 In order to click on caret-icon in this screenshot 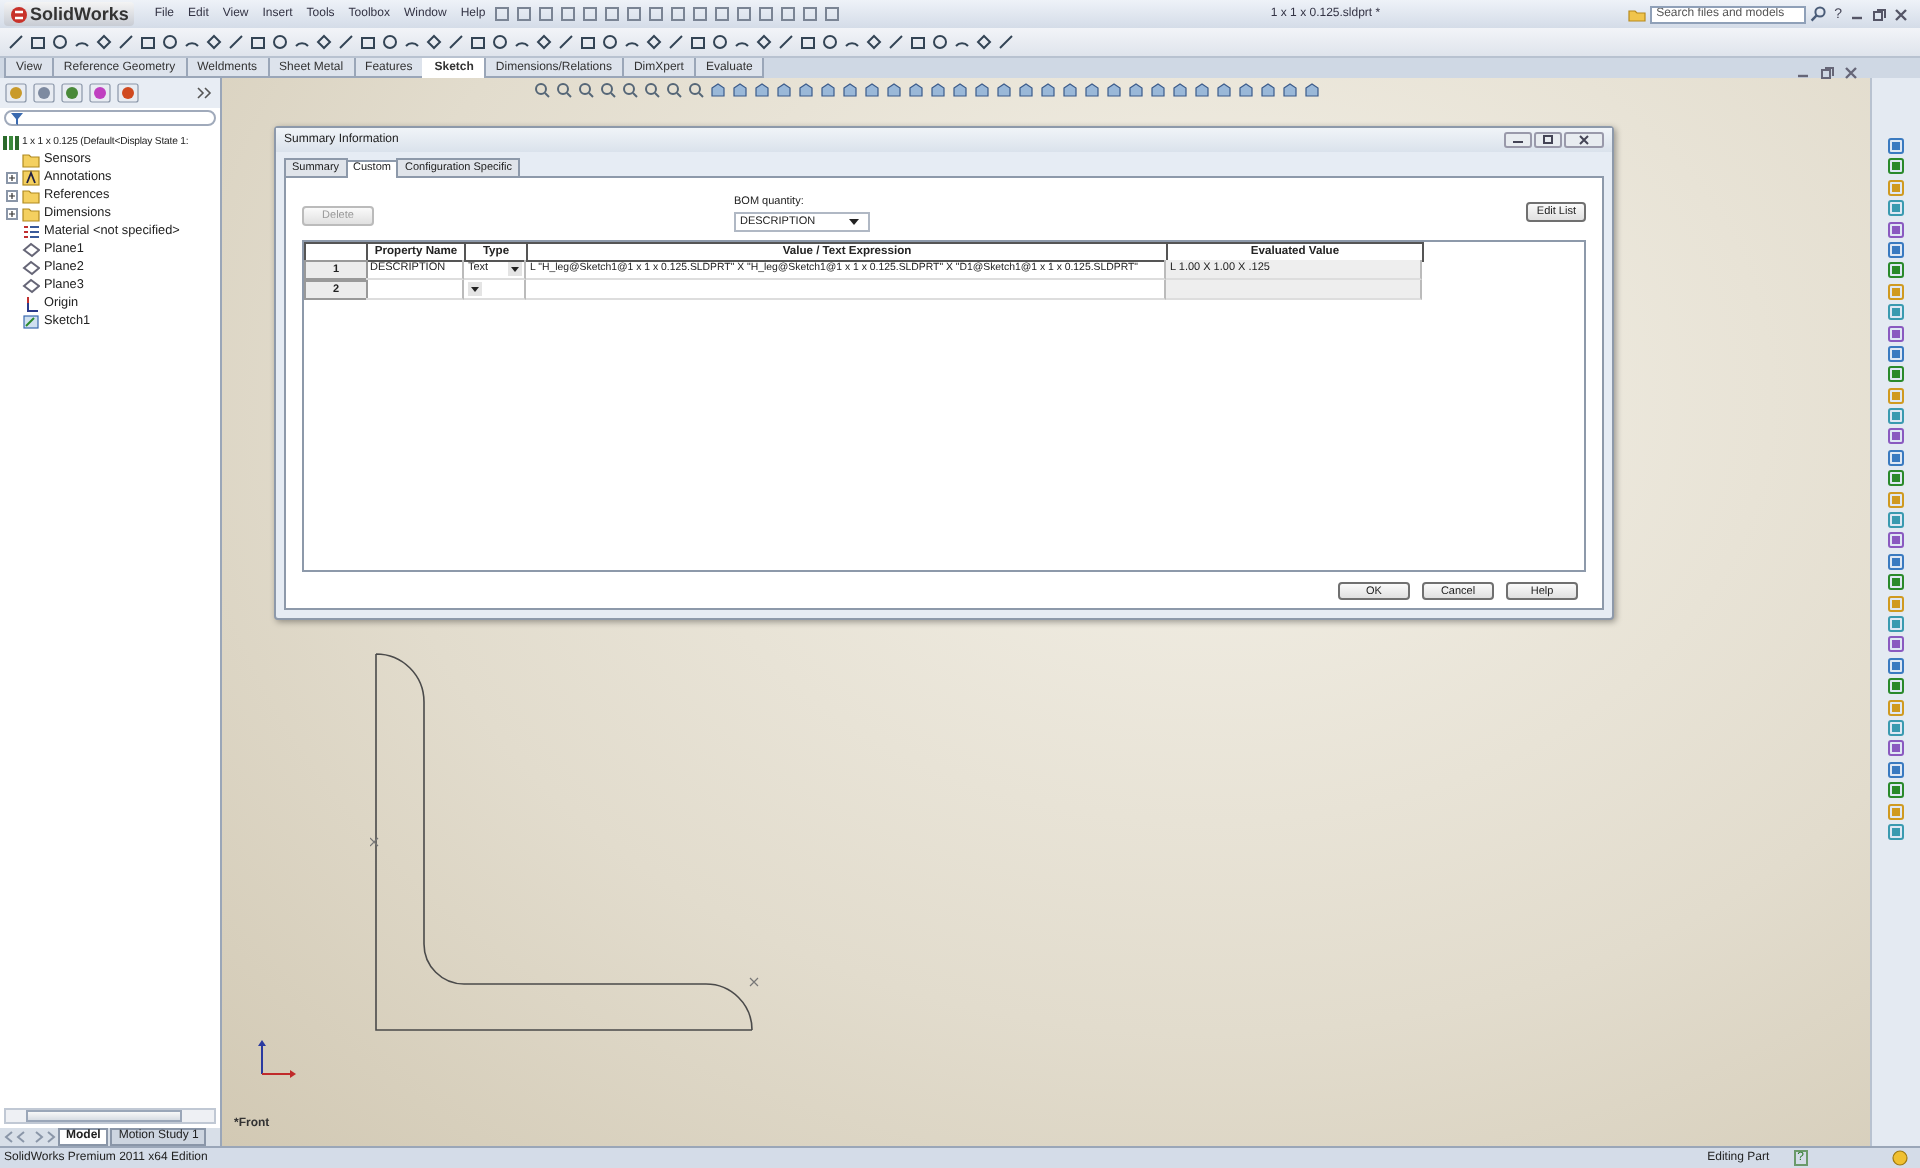, I will do `click(854, 222)`.